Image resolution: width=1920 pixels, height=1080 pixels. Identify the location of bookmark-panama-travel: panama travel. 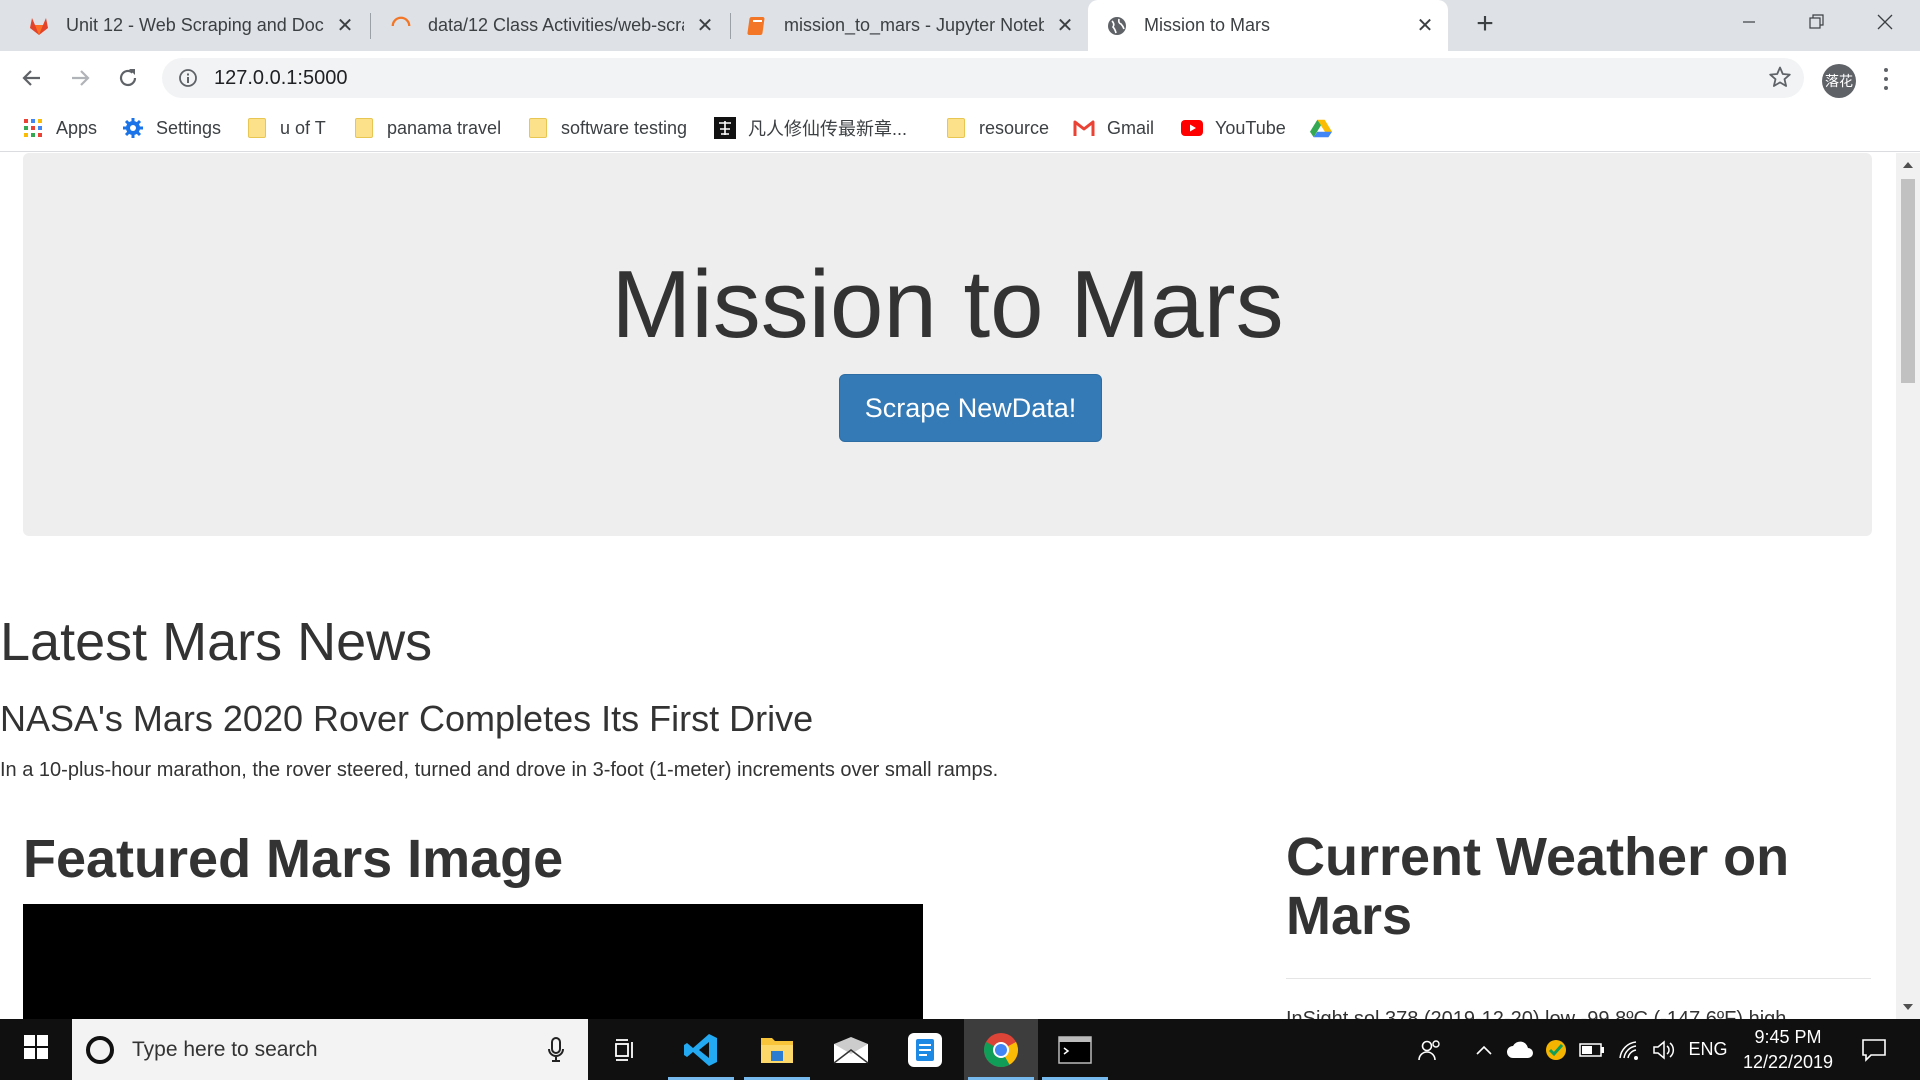
(427, 128).